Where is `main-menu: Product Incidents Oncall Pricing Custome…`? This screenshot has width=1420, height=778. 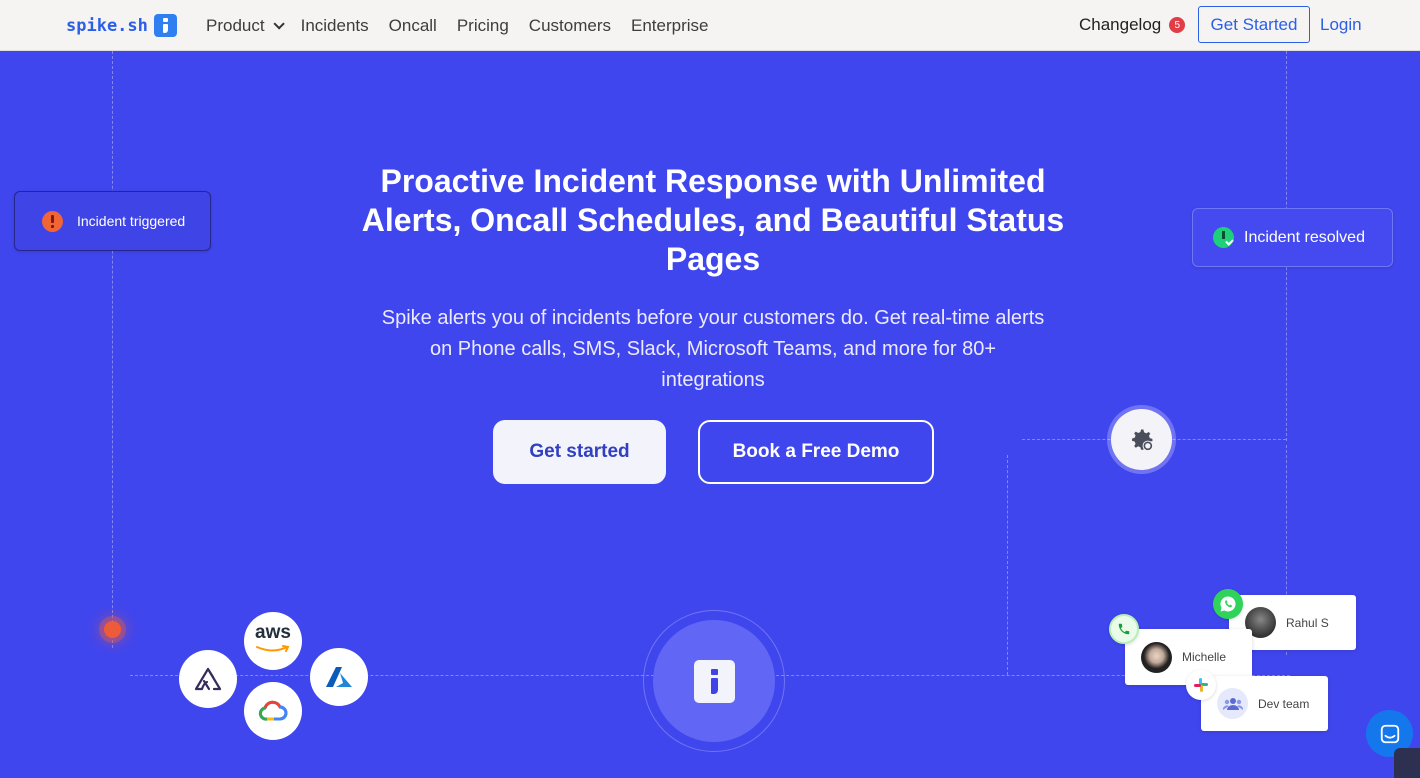 main-menu: Product Incidents Oncall Pricing Custome… is located at coordinates (467, 25).